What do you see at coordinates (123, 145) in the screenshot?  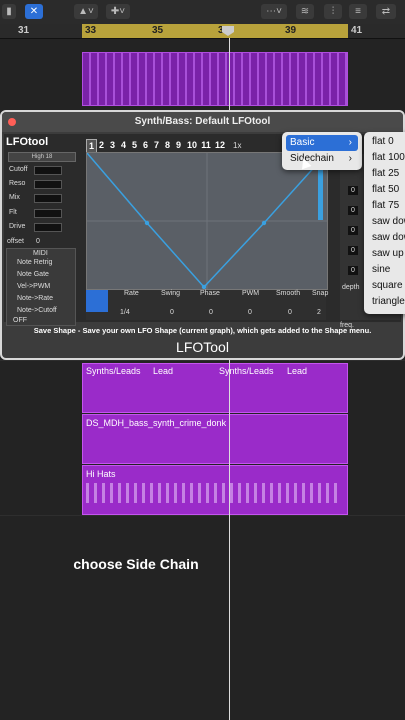 I see `pattern-tab-4: 4` at bounding box center [123, 145].